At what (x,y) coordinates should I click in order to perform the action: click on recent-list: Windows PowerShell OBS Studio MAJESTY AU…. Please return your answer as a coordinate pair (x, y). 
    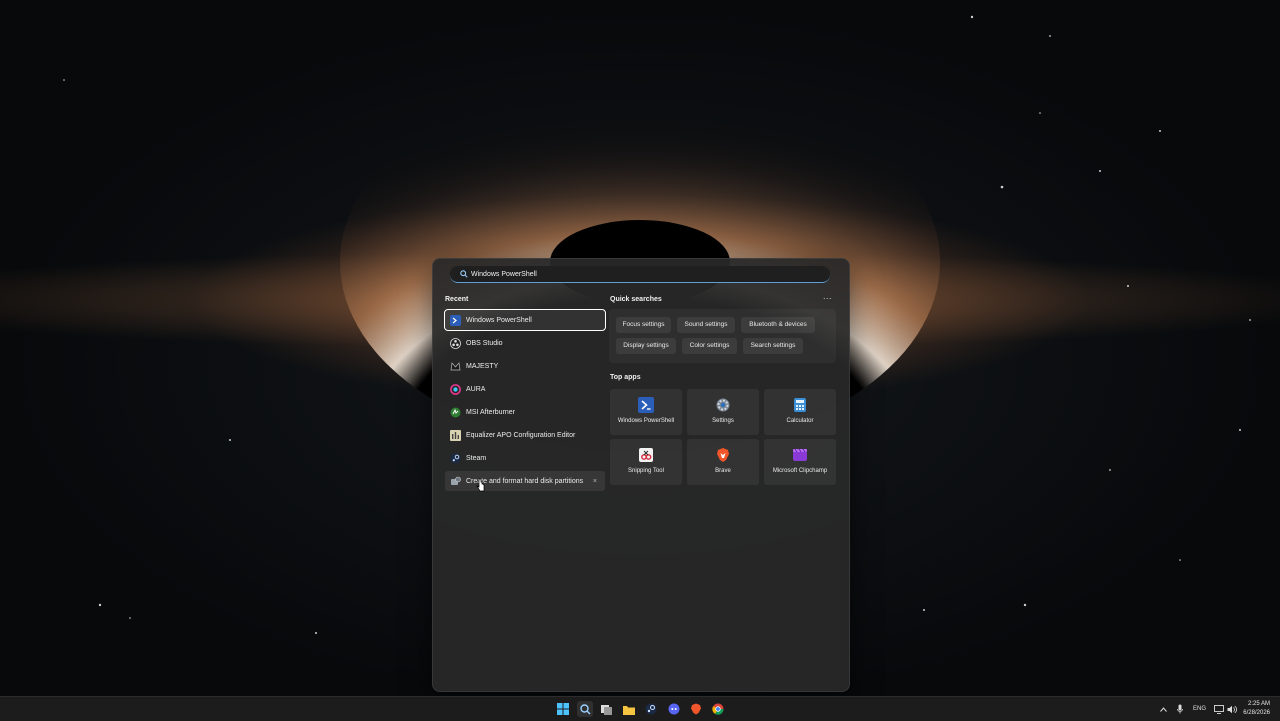
    Looking at the image, I should click on (525, 401).